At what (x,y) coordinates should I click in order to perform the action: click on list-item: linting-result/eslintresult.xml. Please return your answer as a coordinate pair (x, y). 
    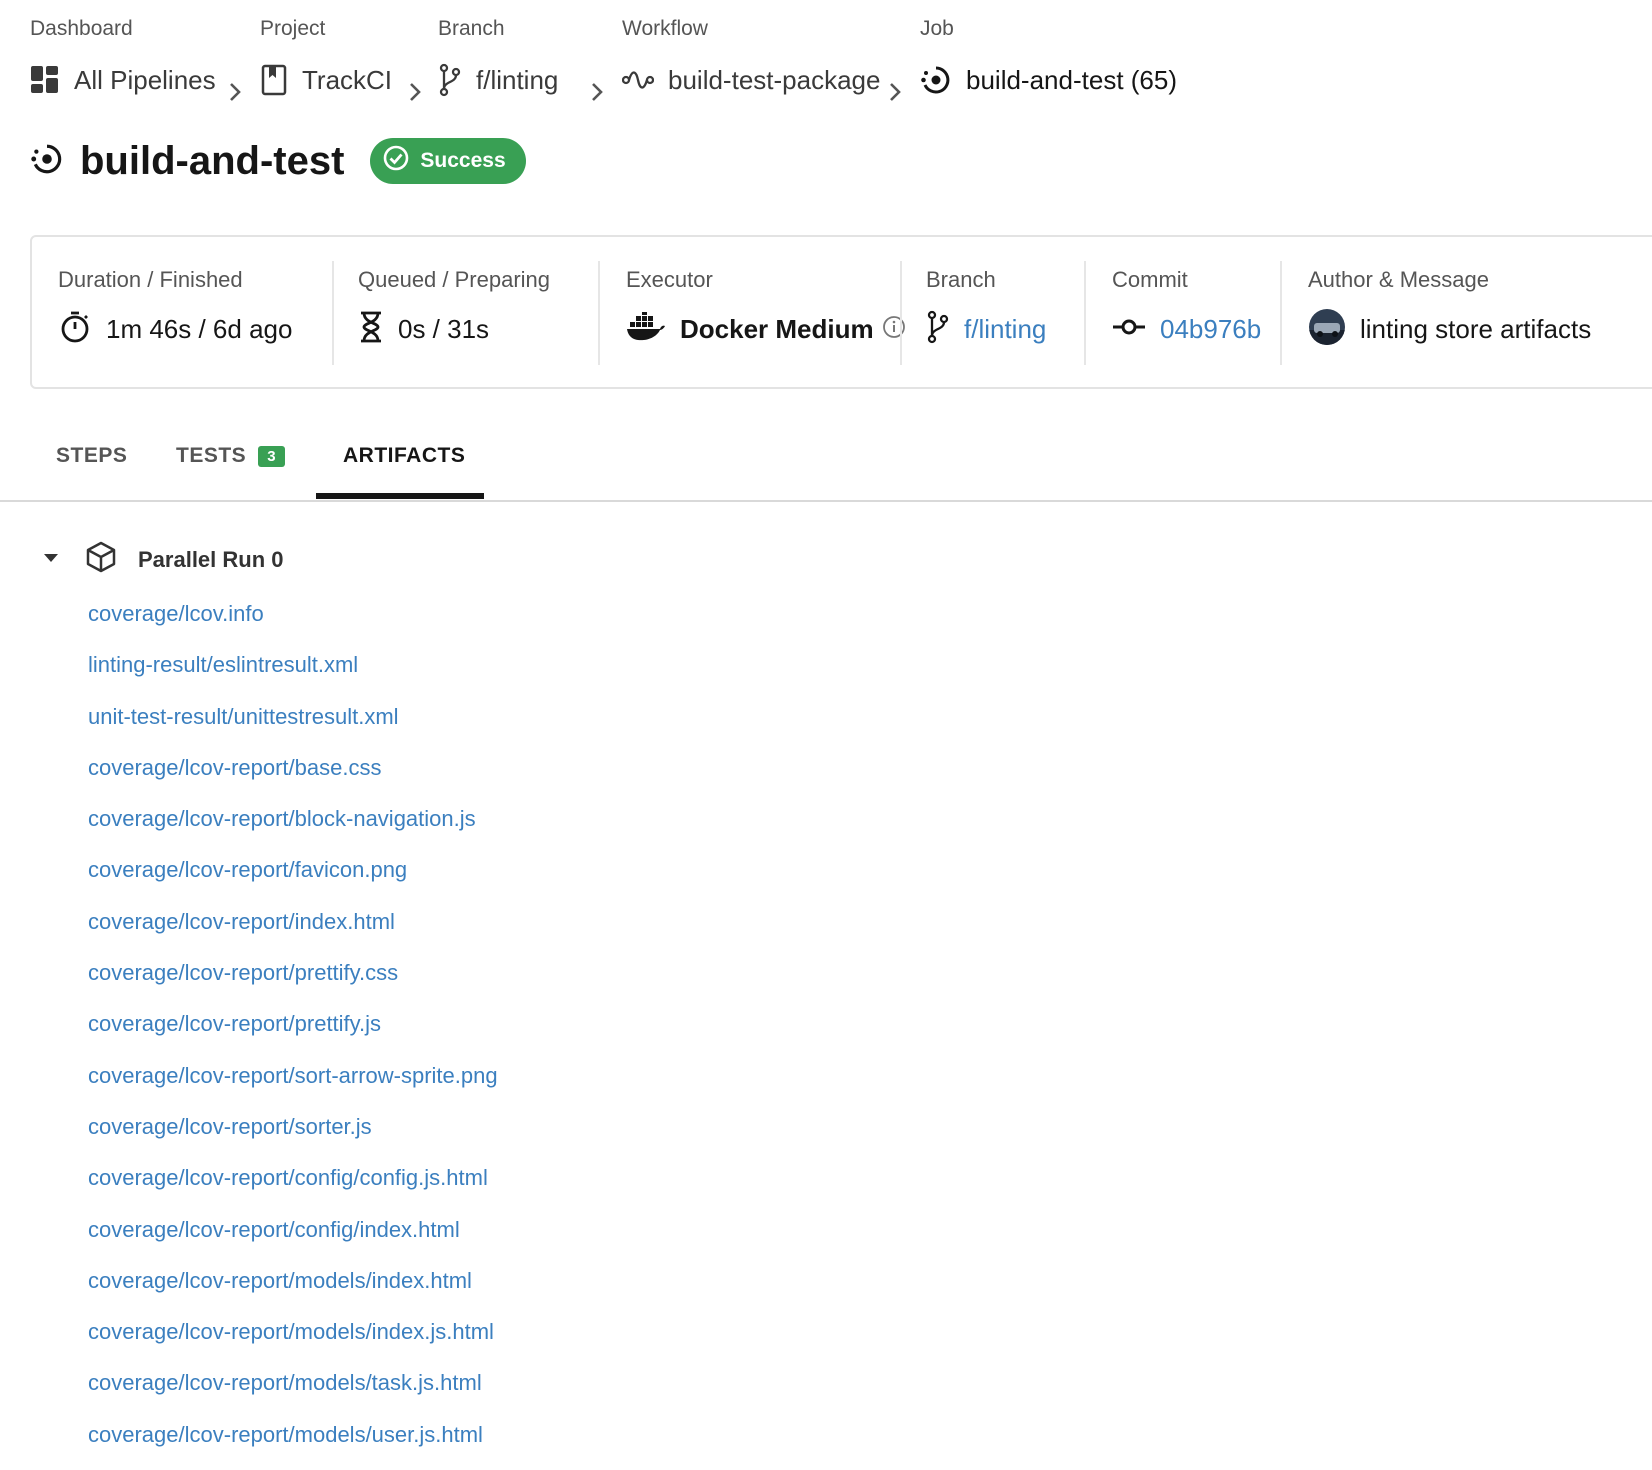
    Looking at the image, I should click on (293, 670).